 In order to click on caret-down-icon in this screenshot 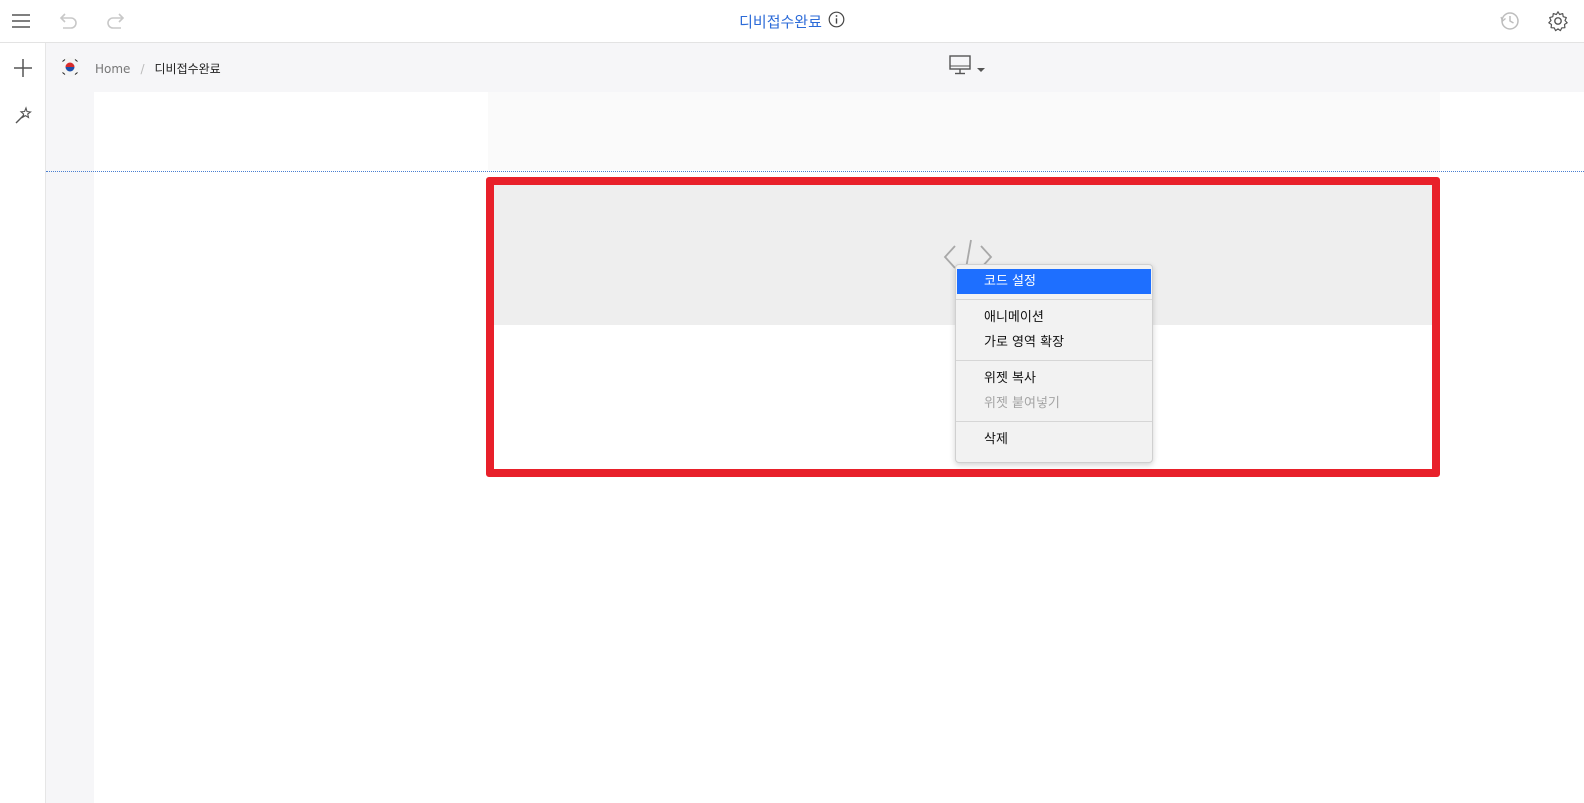, I will do `click(981, 67)`.